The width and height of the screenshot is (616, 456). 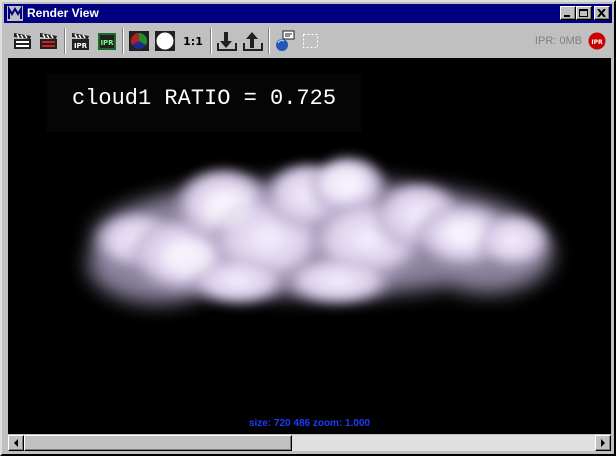 I want to click on maximize-button, so click(x=584, y=13).